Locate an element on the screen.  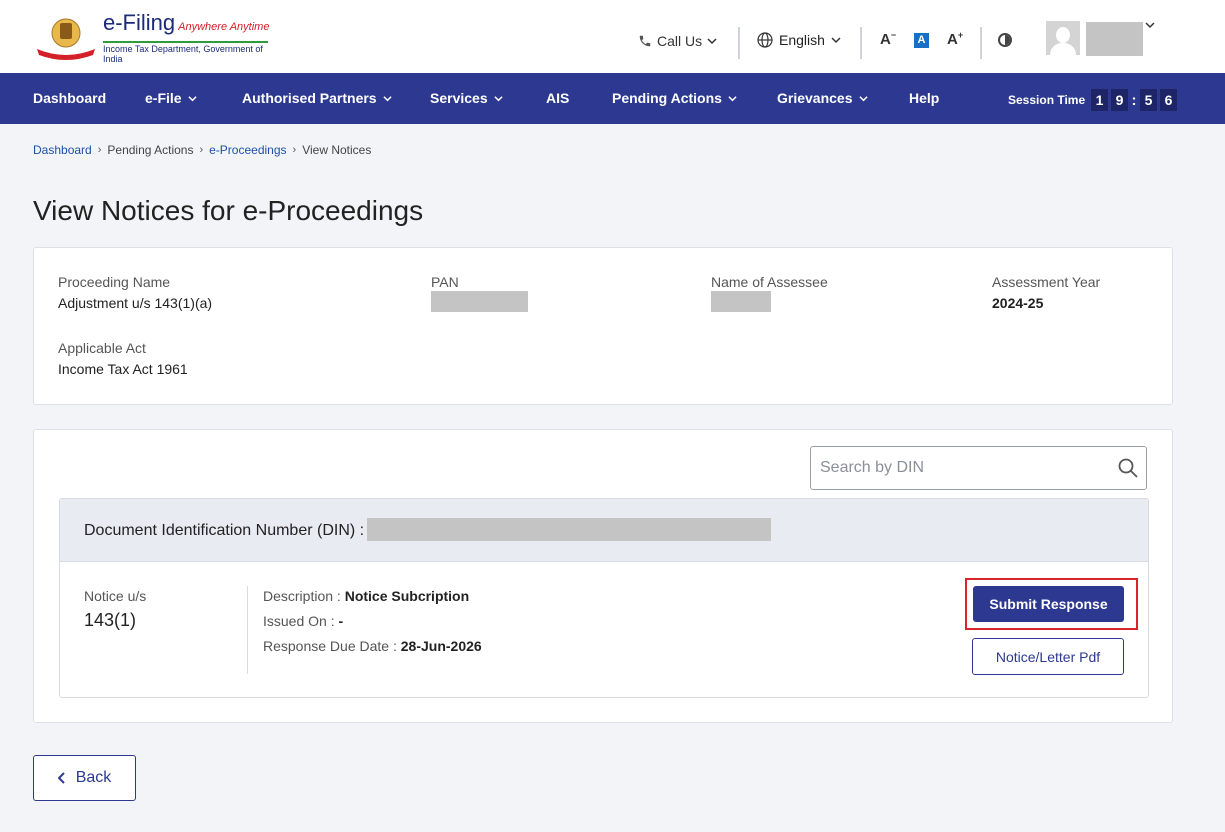
nav-efile: e-File is located at coordinates (171, 98).